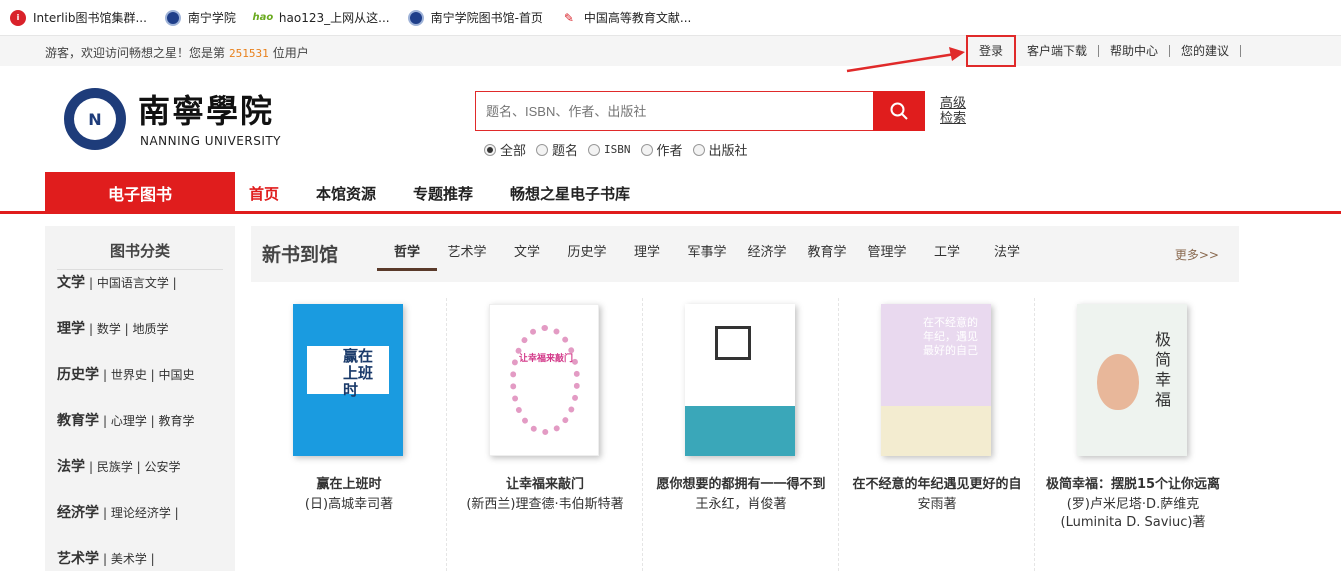  Describe the element at coordinates (728, 151) in the screenshot. I see `radio-label: 出版社` at that location.